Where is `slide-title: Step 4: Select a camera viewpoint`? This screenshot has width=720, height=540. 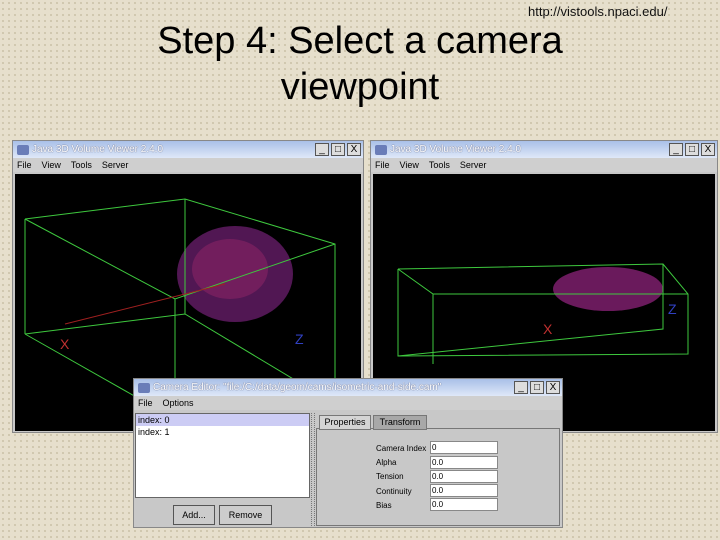 slide-title: Step 4: Select a camera viewpoint is located at coordinates (360, 64).